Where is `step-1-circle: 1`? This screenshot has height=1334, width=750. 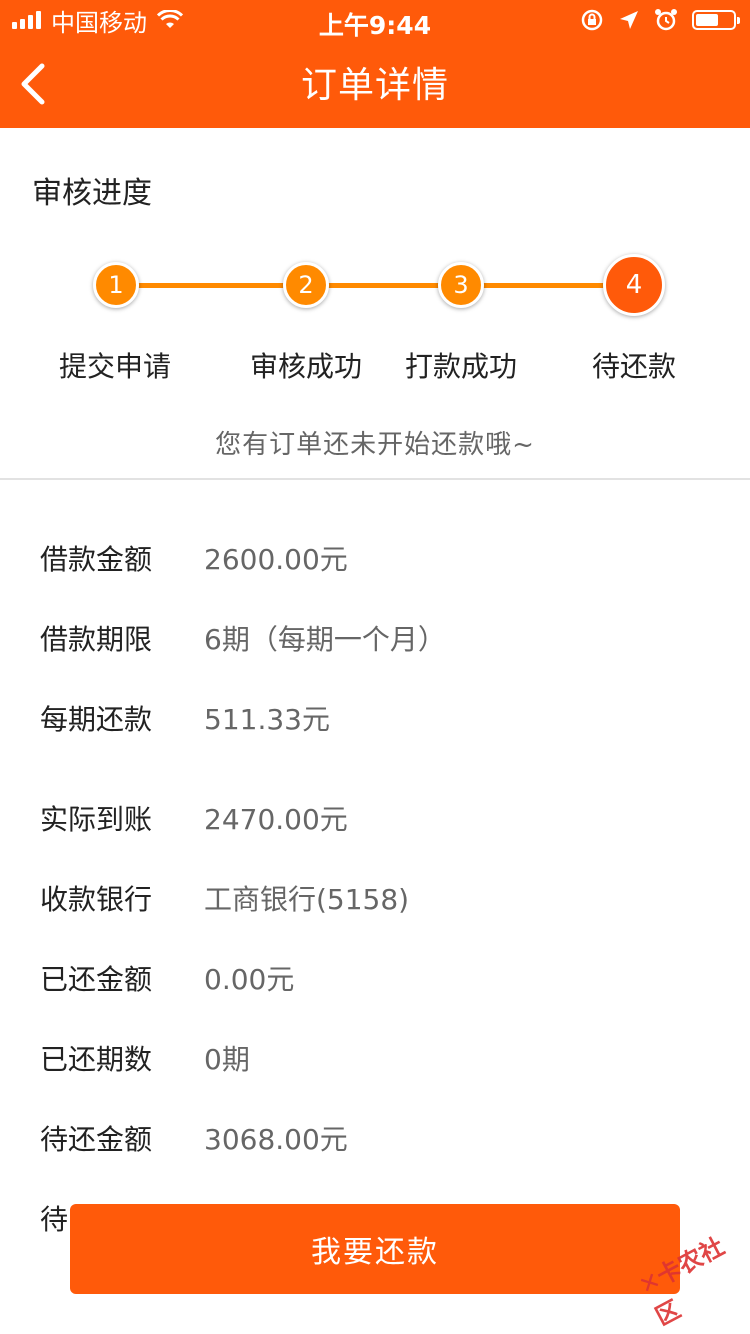 step-1-circle: 1 is located at coordinates (116, 285).